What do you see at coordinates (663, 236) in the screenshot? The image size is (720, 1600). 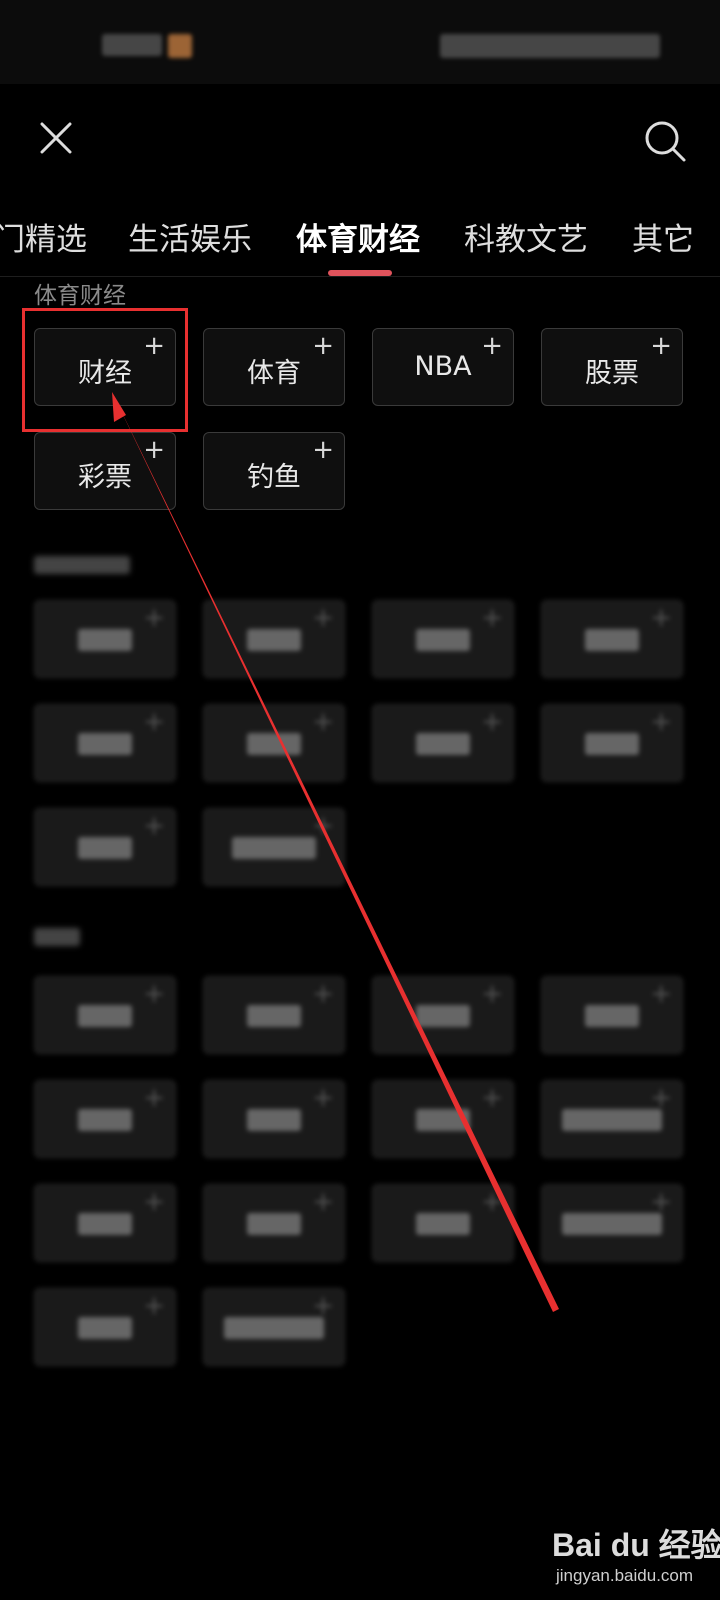 I see `tab-other: 其它` at bounding box center [663, 236].